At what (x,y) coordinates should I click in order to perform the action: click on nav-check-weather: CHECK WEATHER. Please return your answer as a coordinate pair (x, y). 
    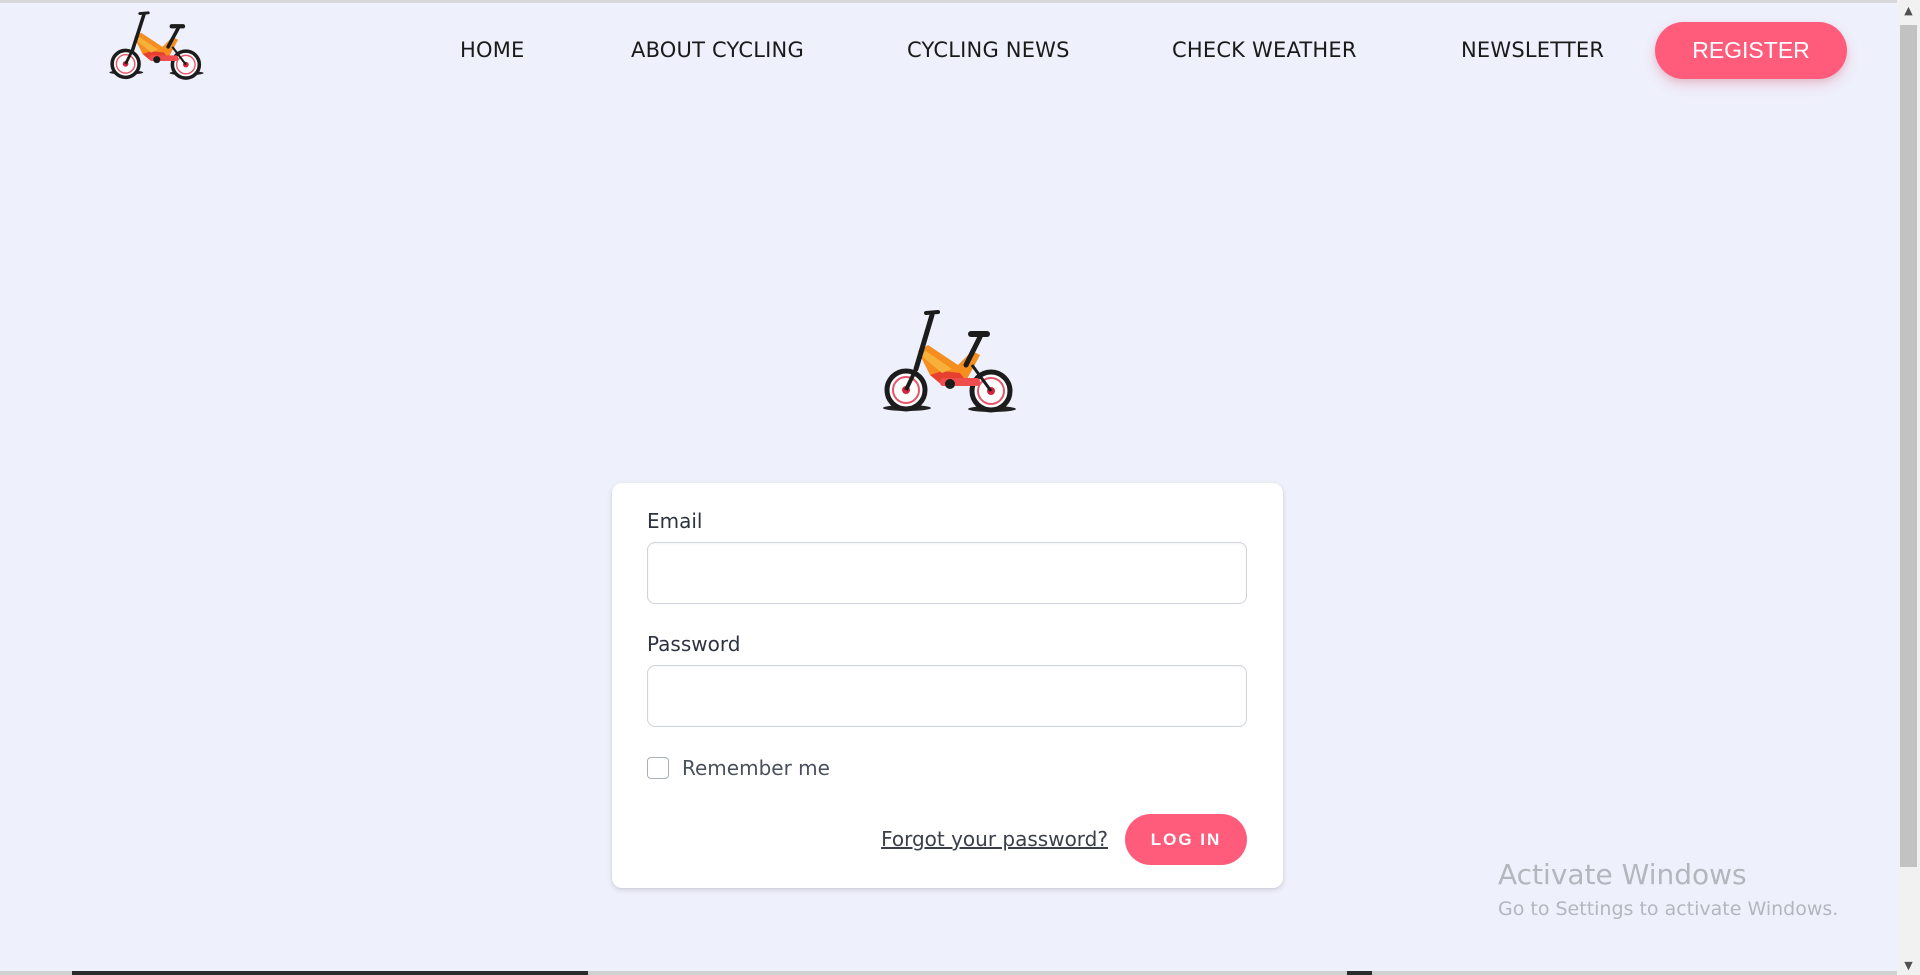
    Looking at the image, I should click on (1264, 50).